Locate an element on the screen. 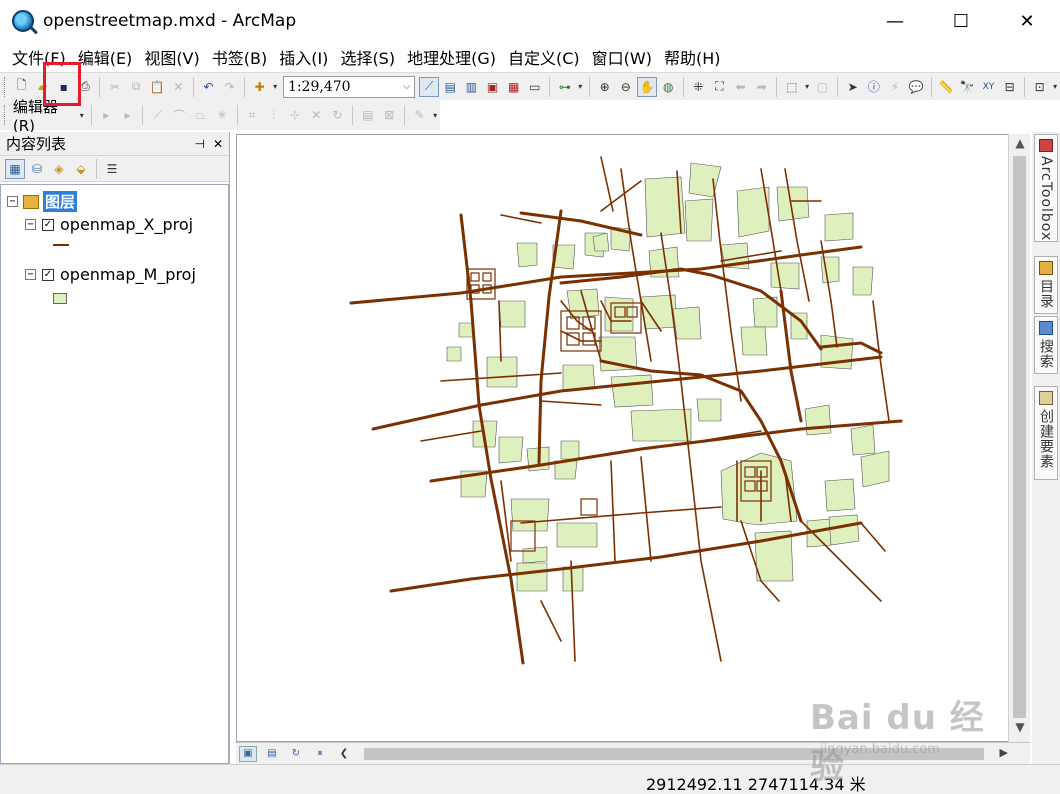  go-forward-icon: ➡ is located at coordinates (761, 87).